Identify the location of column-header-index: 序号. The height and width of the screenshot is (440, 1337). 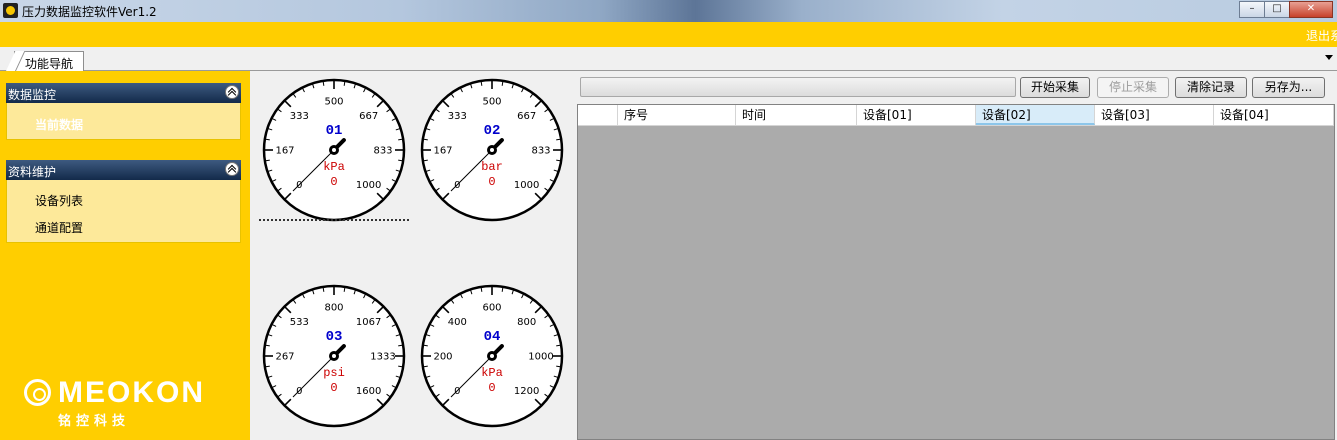
(677, 115).